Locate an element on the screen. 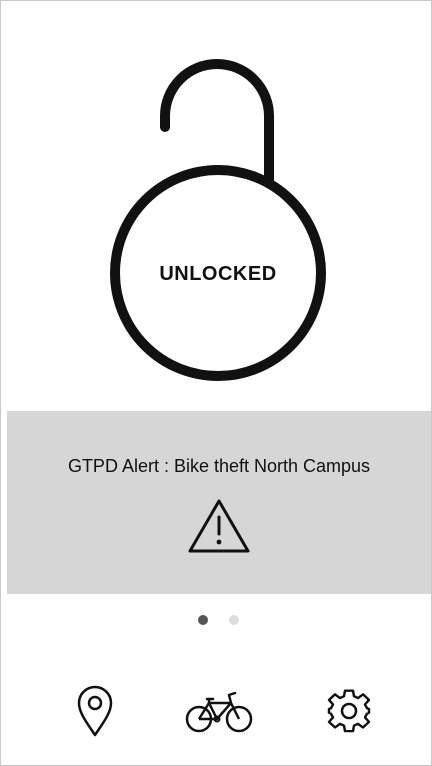  tab-bike is located at coordinates (219, 715).